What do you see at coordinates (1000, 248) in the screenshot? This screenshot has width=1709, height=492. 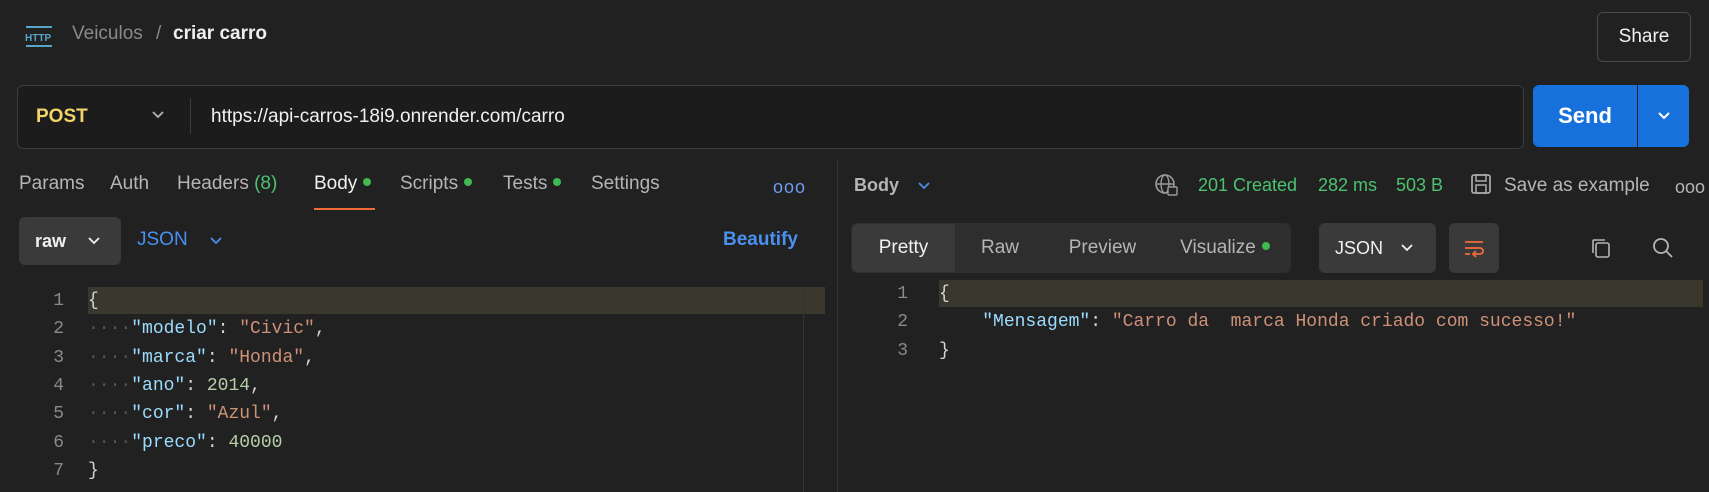 I see `tab-raw: Raw` at bounding box center [1000, 248].